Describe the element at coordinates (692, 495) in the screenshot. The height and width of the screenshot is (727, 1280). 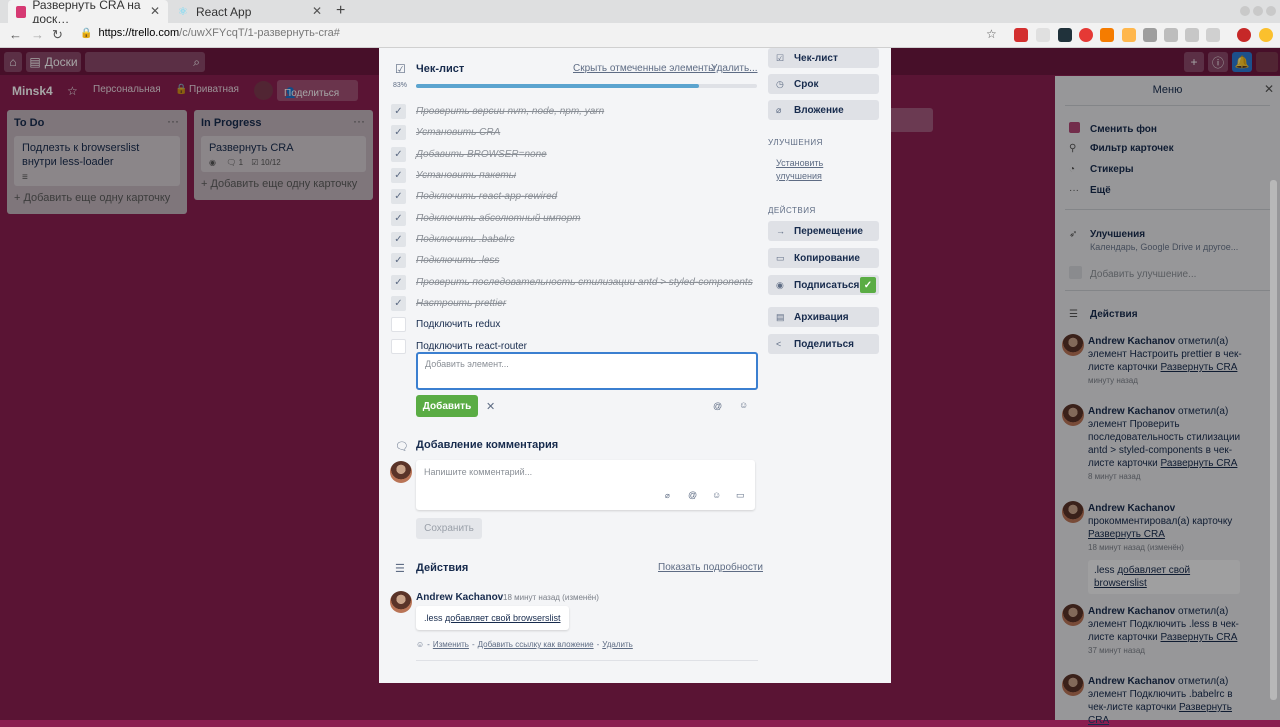
I see `mention-icon: @` at that location.